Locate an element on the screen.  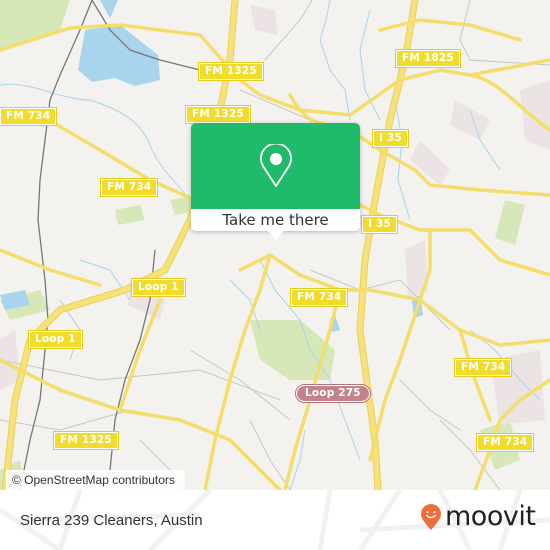
road-label-loop-275: Loop 275 is located at coordinates (333, 393).